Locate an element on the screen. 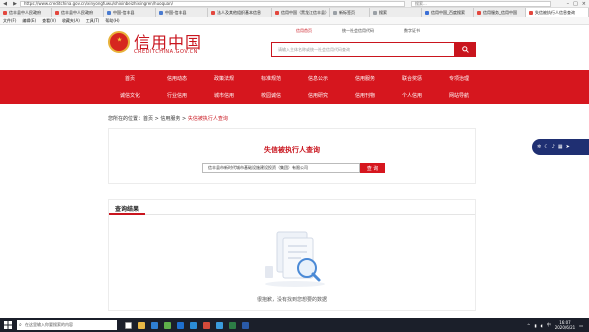 Image resolution: width=589 pixels, height=332 pixels. browser-tab: 法人及其他组织基本信息 is located at coordinates (240, 12).